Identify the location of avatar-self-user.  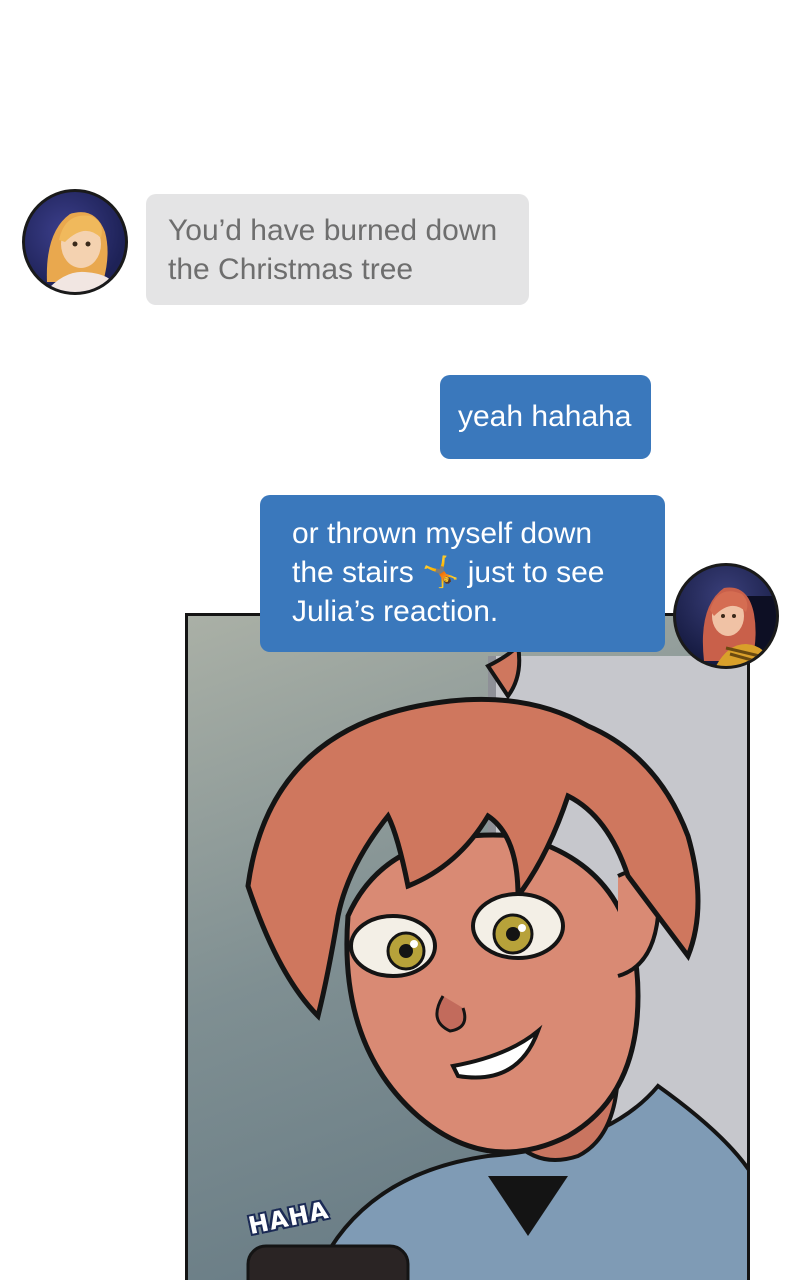
(726, 616).